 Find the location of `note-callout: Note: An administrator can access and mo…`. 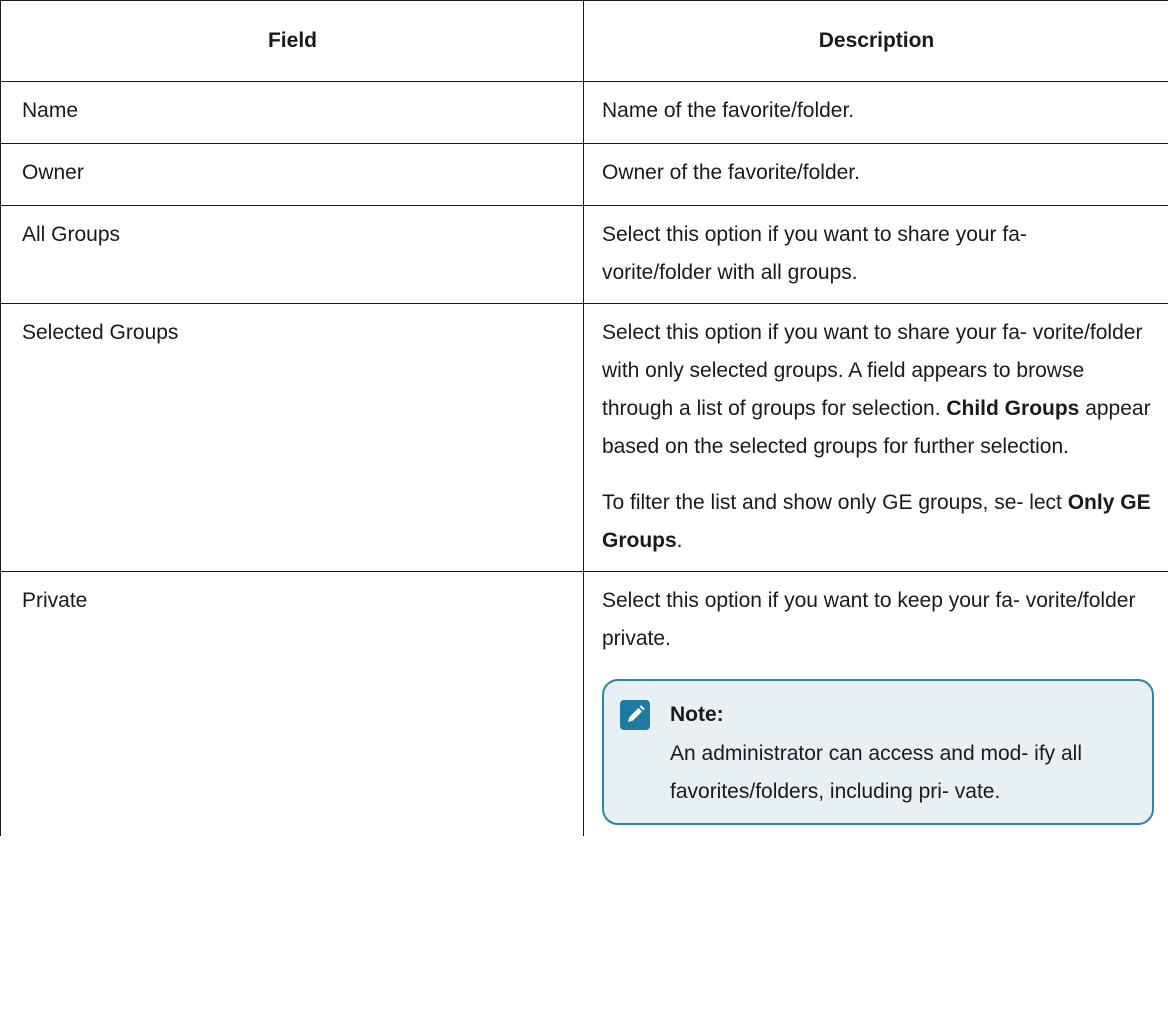

note-callout: Note: An administrator can access and mo… is located at coordinates (878, 752).